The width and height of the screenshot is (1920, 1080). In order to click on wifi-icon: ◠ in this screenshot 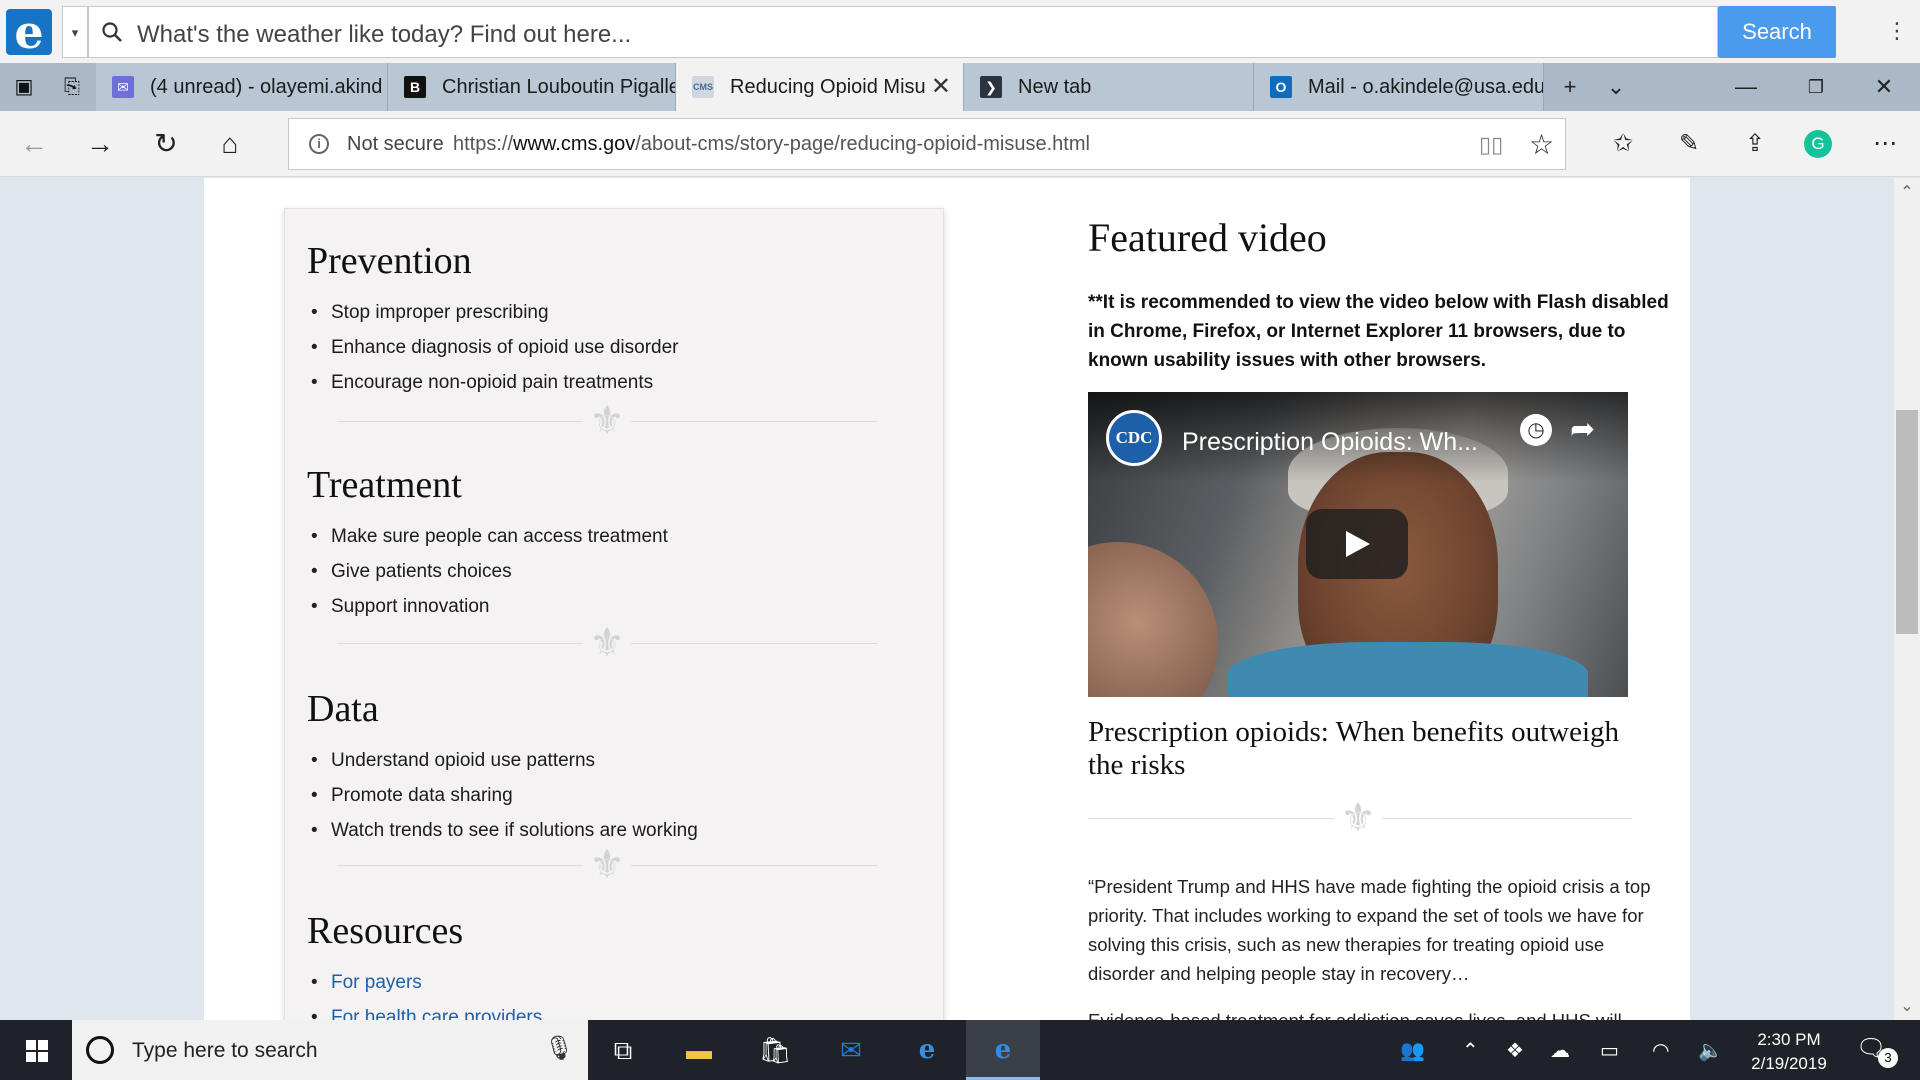, I will do `click(1660, 1050)`.